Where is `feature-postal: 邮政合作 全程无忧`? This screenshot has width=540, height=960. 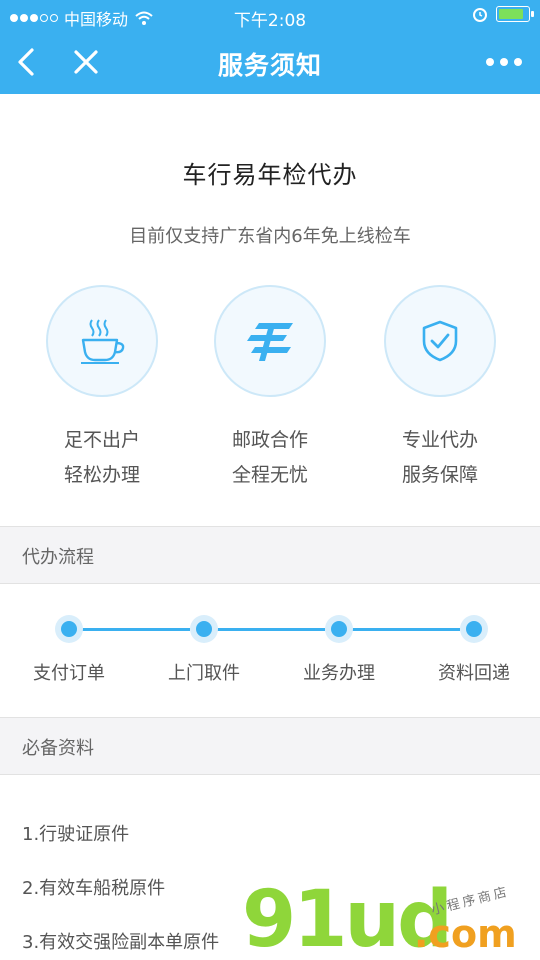 feature-postal: 邮政合作 全程无忧 is located at coordinates (270, 386).